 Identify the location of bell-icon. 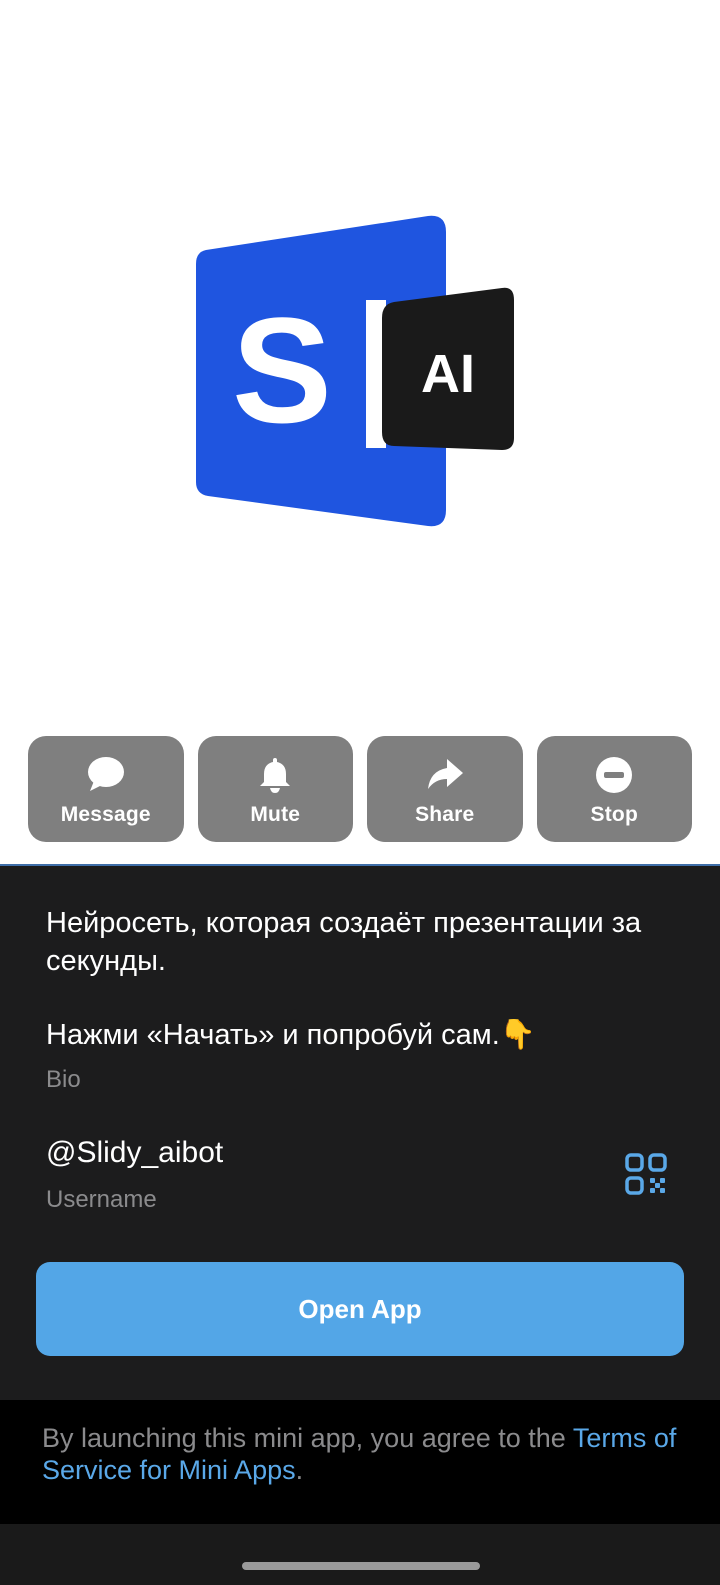
(275, 775).